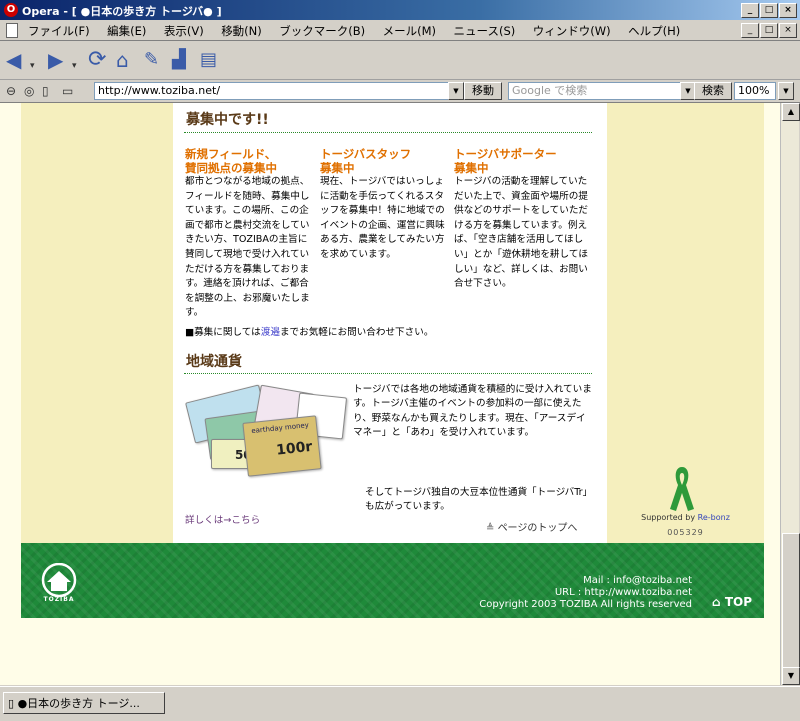 The width and height of the screenshot is (800, 721). What do you see at coordinates (59, 599) in the screenshot?
I see `logo-text: TOZIBA` at bounding box center [59, 599].